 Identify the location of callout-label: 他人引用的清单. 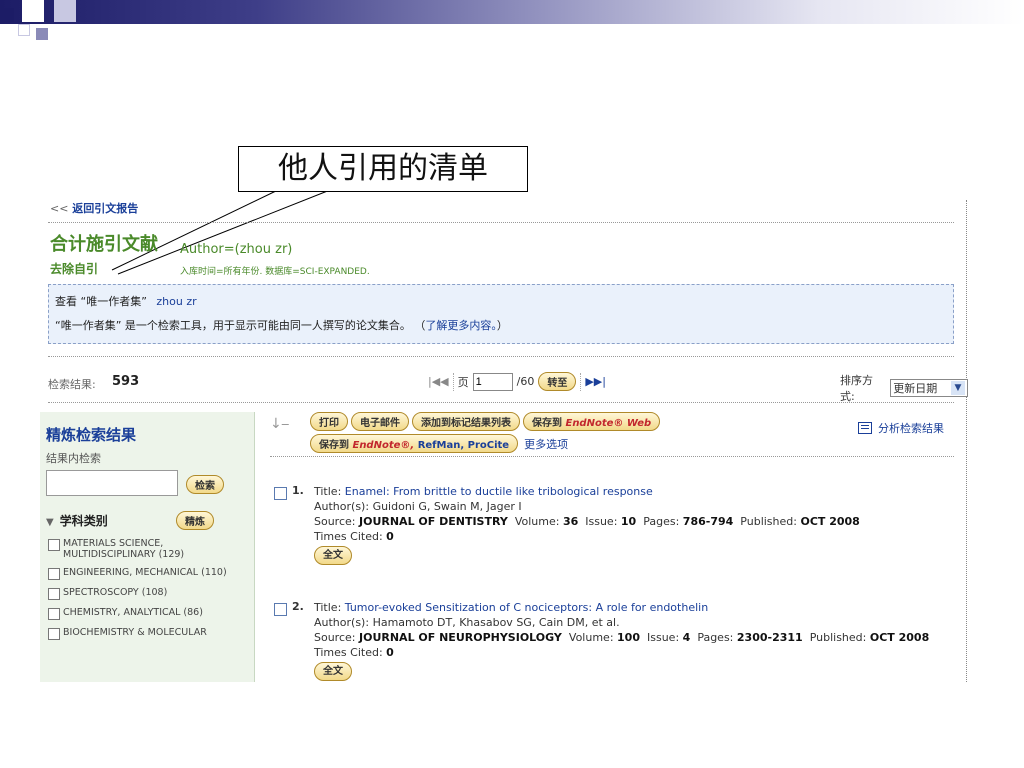
(383, 169).